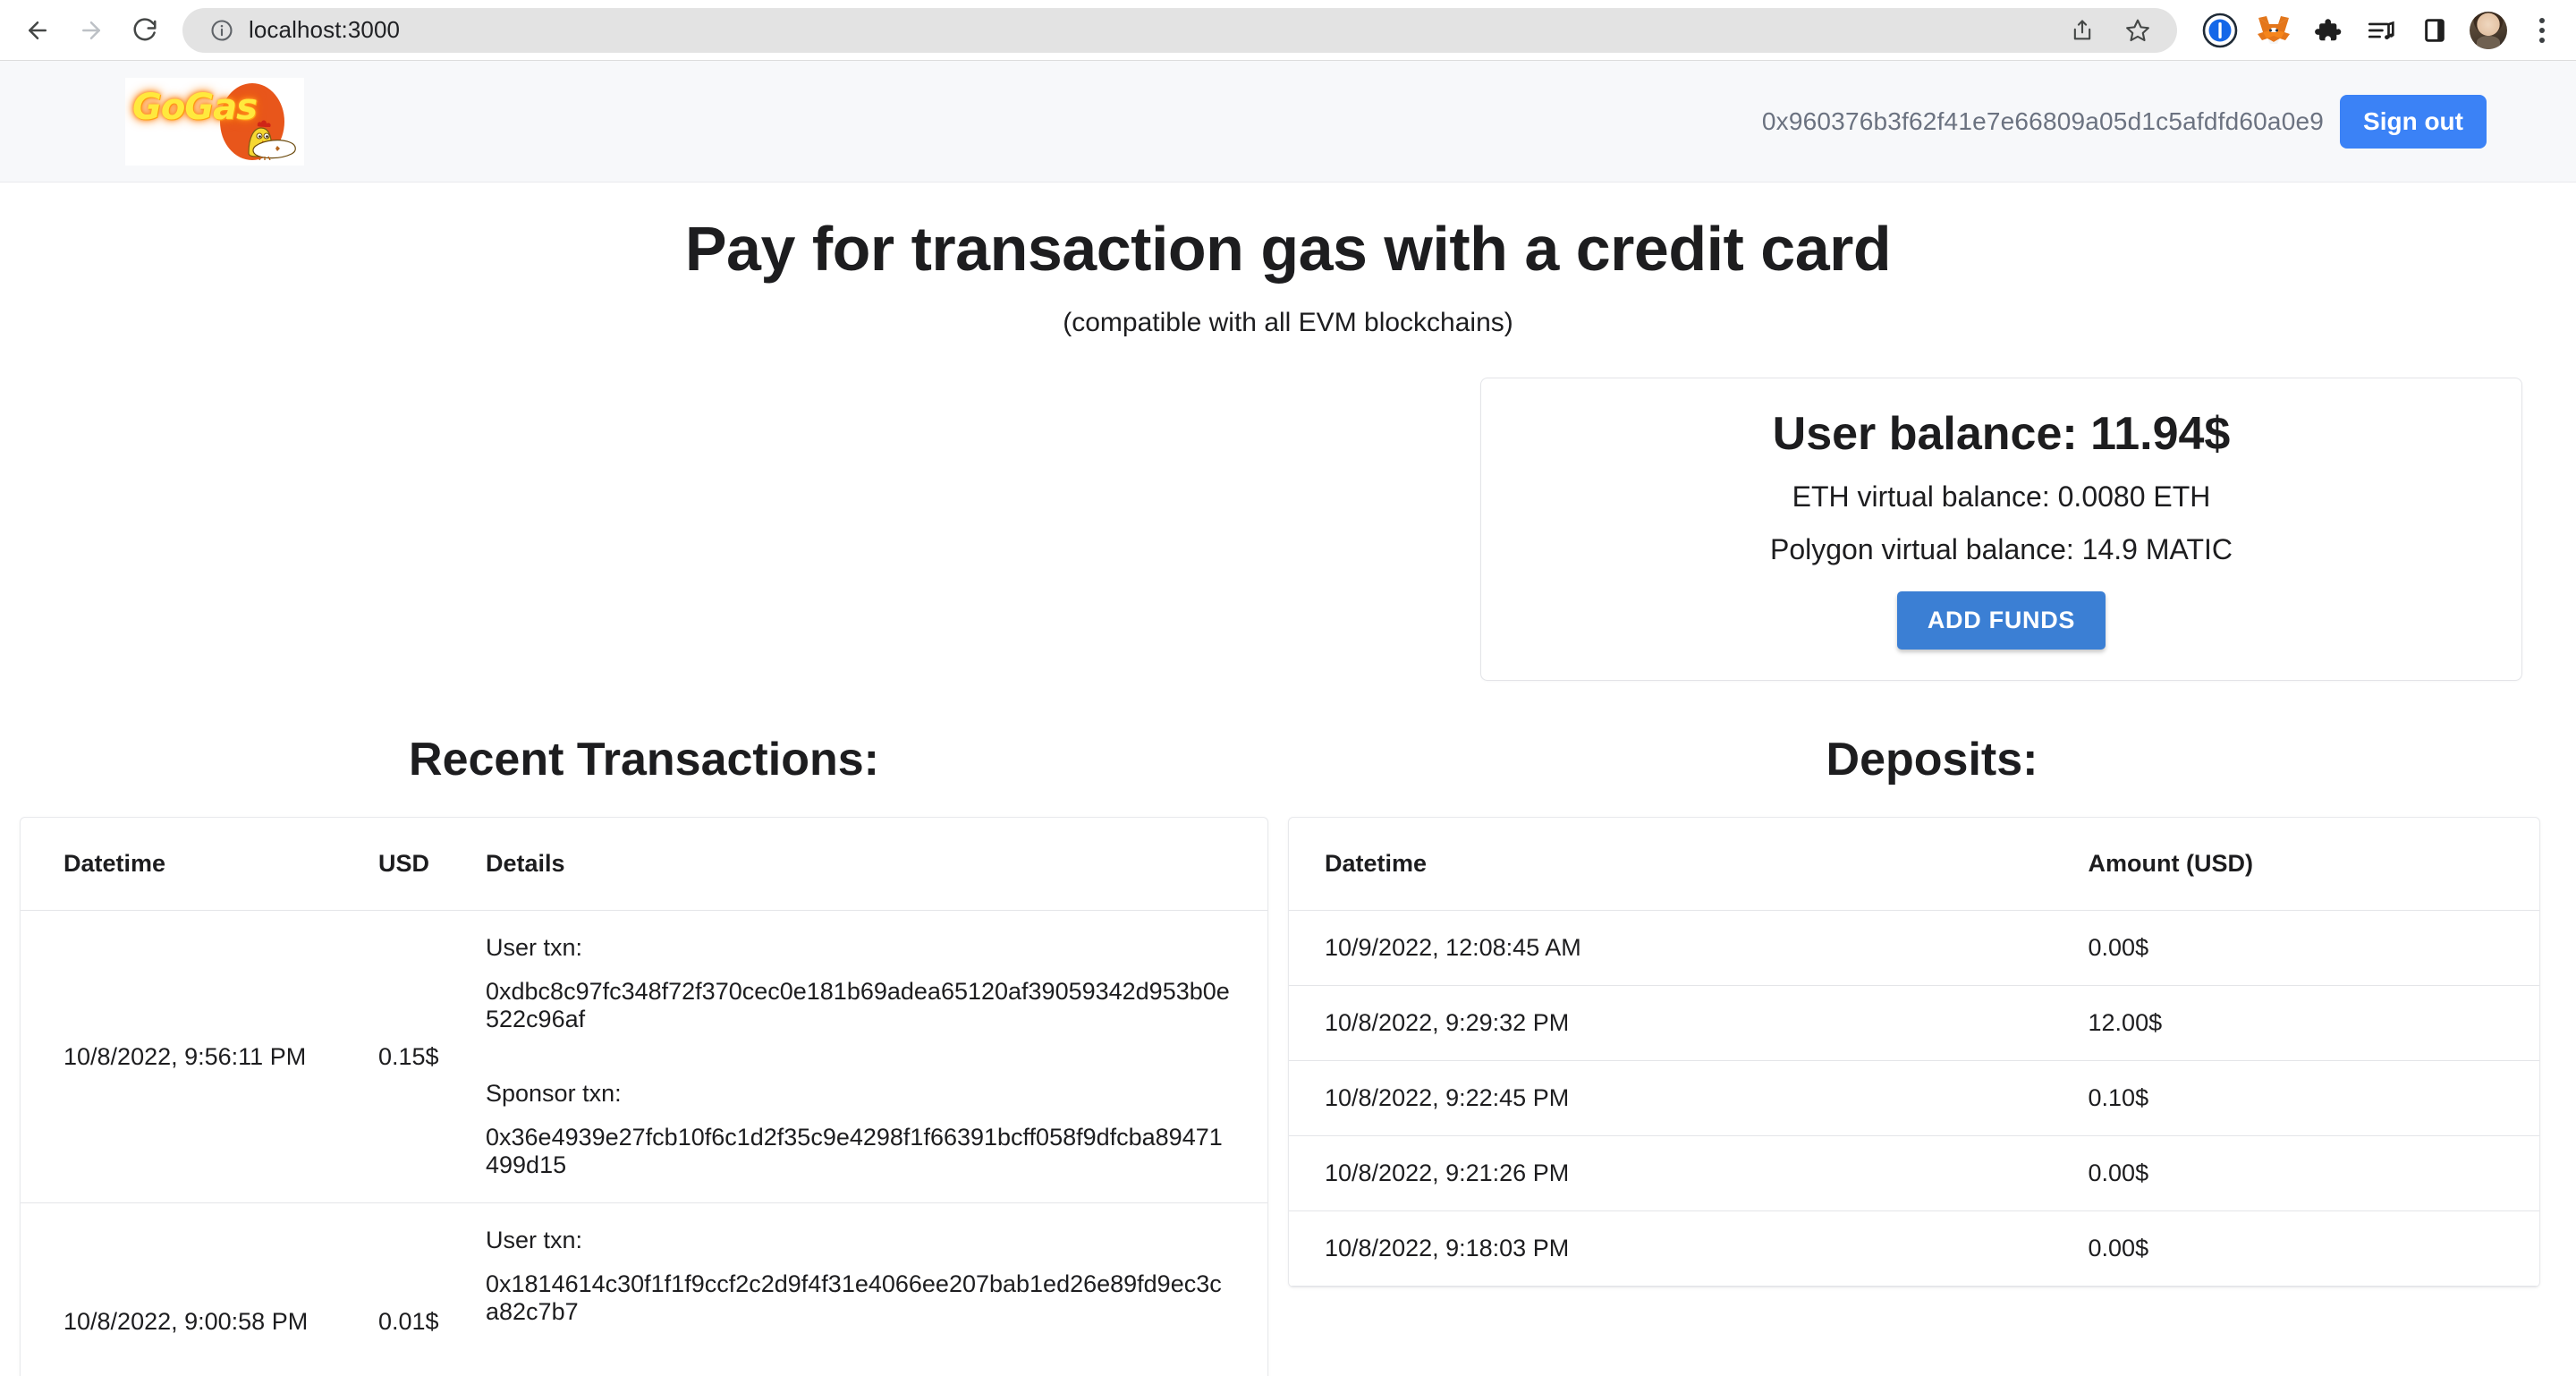  What do you see at coordinates (432, 1289) in the screenshot?
I see `transaction-usd: 0.01$` at bounding box center [432, 1289].